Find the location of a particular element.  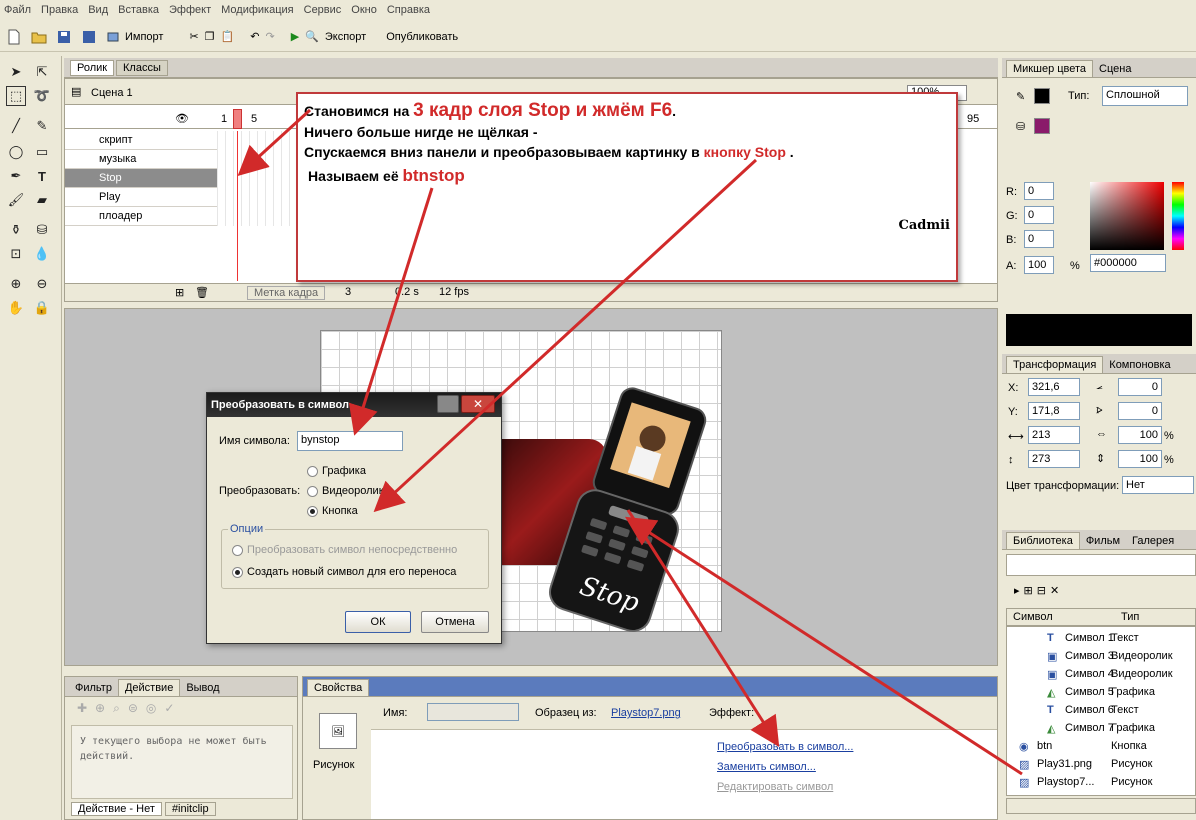

library-item: ▣ Символ 4 Видеоролик is located at coordinates (1121, 674).